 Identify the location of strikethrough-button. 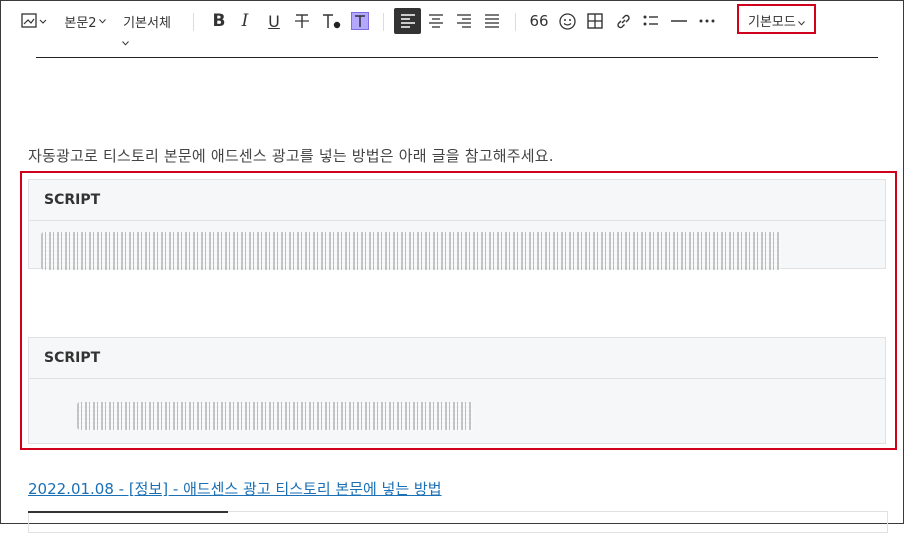
(302, 21).